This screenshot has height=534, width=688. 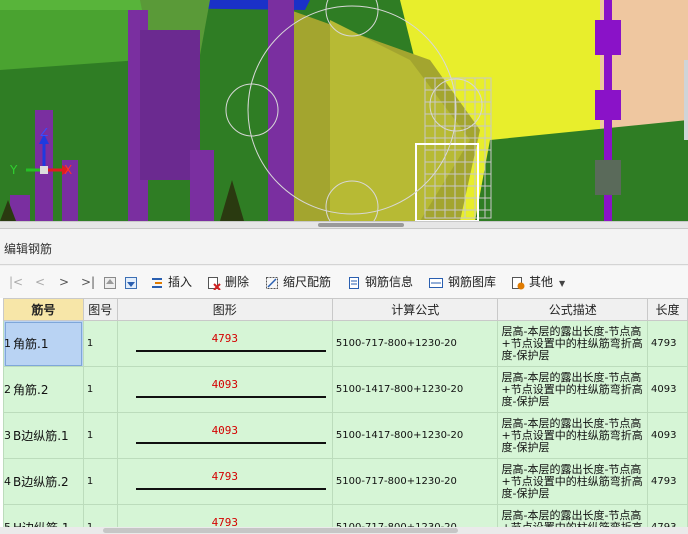 I want to click on bar-name-cell: 3 B边纵筋.1, so click(x=43, y=435).